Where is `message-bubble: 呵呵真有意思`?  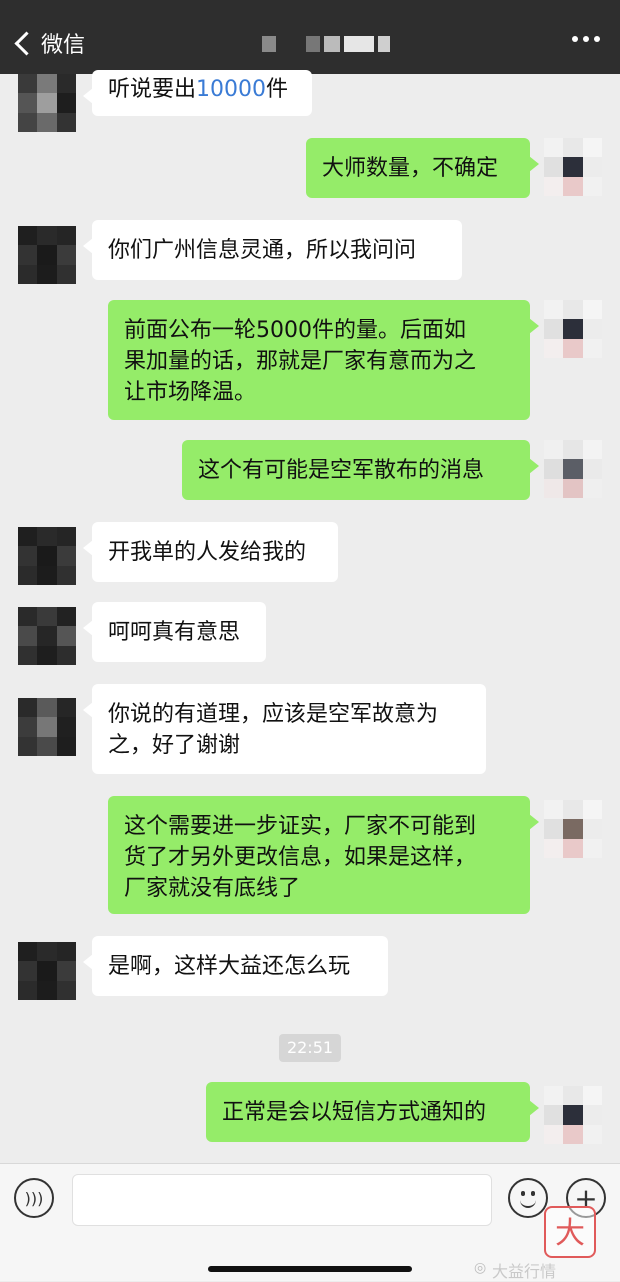 message-bubble: 呵呵真有意思 is located at coordinates (174, 632).